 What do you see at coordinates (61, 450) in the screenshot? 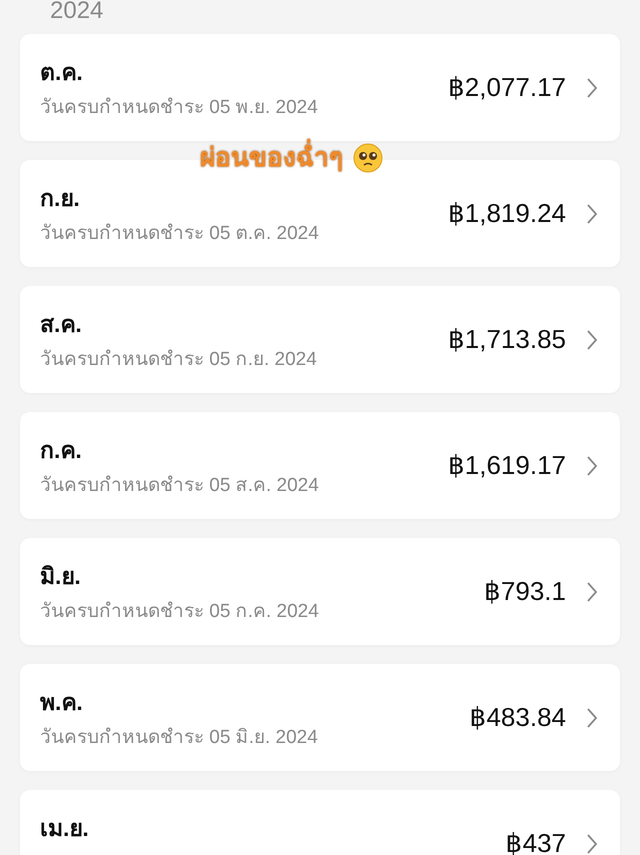
I see `month-label: ก.ค.` at bounding box center [61, 450].